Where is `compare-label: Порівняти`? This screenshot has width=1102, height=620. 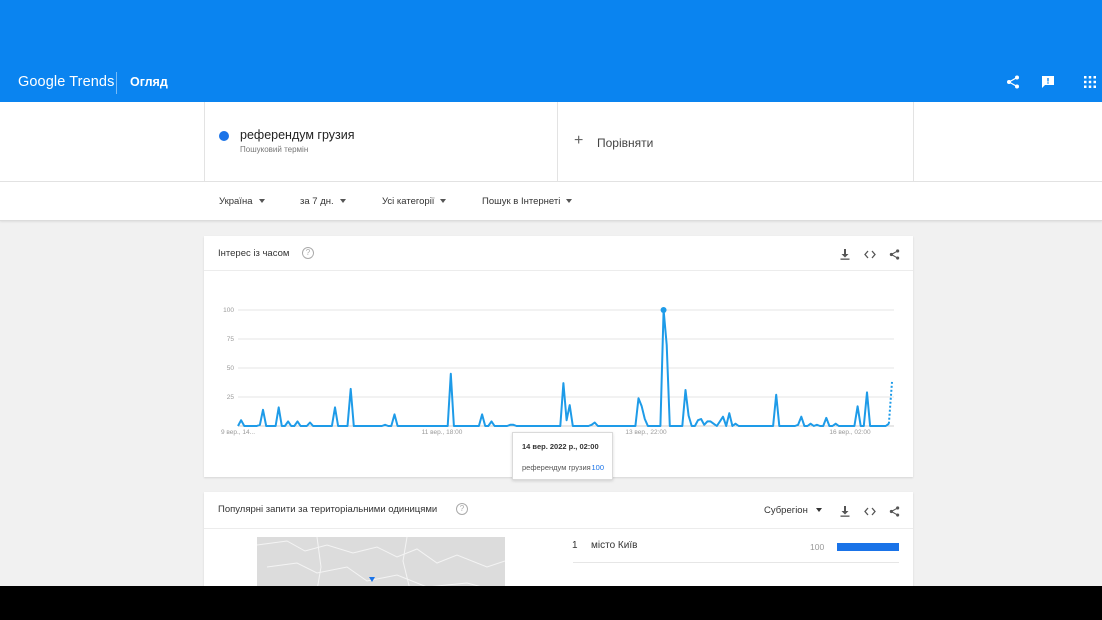
compare-label: Порівняти is located at coordinates (625, 143).